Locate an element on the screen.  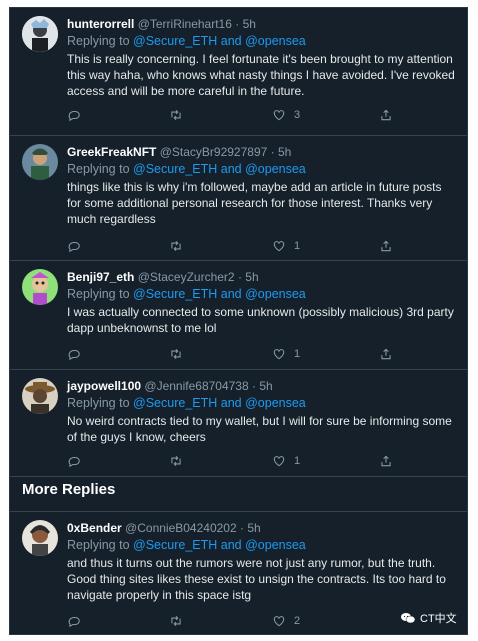
display-name: jaypowell100 is located at coordinates (104, 386).